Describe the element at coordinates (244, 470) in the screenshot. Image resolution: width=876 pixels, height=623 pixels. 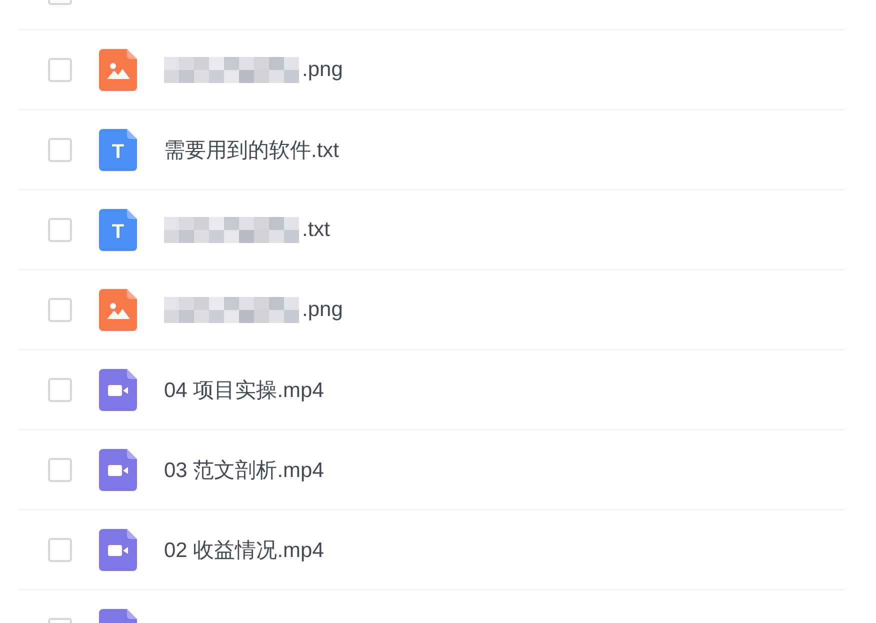
I see `file-name: 03 范文剖析.mp4` at that location.